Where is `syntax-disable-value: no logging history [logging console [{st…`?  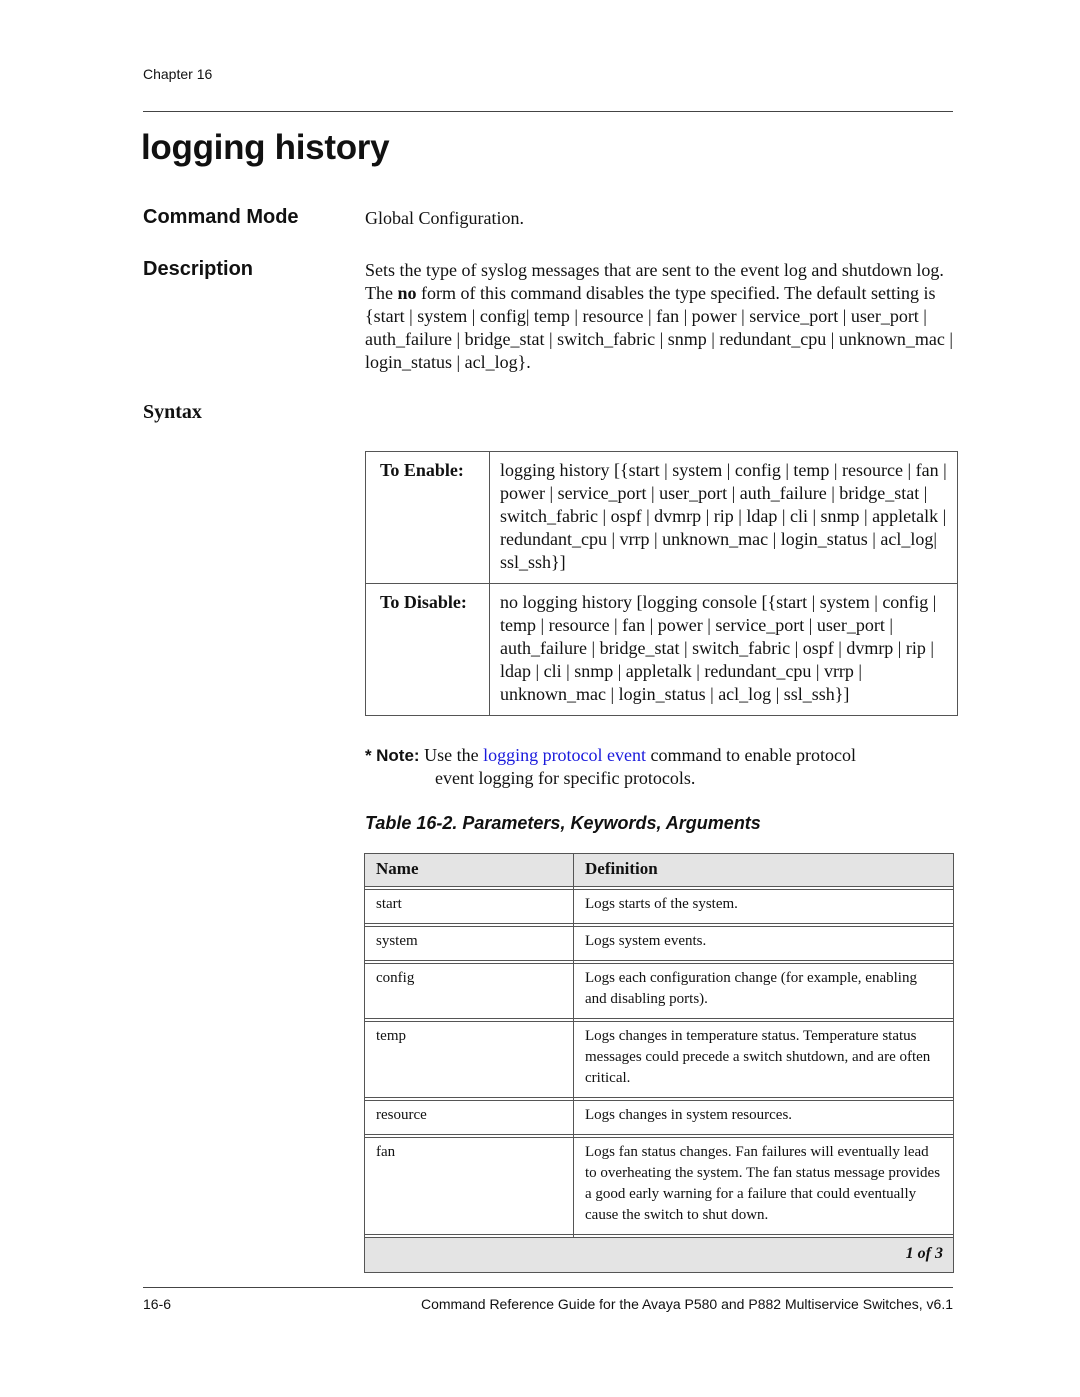 syntax-disable-value: no logging history [logging console [{st… is located at coordinates (723, 649).